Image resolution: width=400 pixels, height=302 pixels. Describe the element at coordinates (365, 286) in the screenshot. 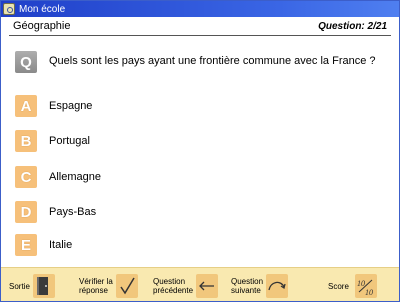

I see `score-badge: 10 10` at that location.